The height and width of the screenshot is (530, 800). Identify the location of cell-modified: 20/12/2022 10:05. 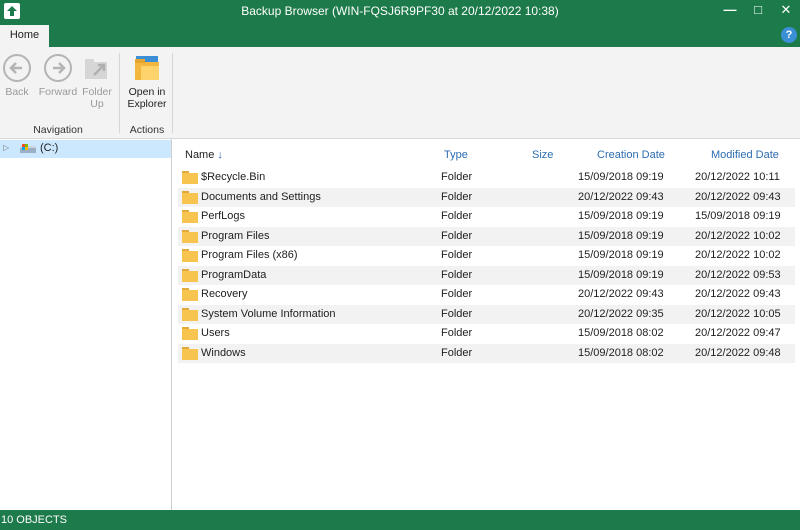
(738, 313).